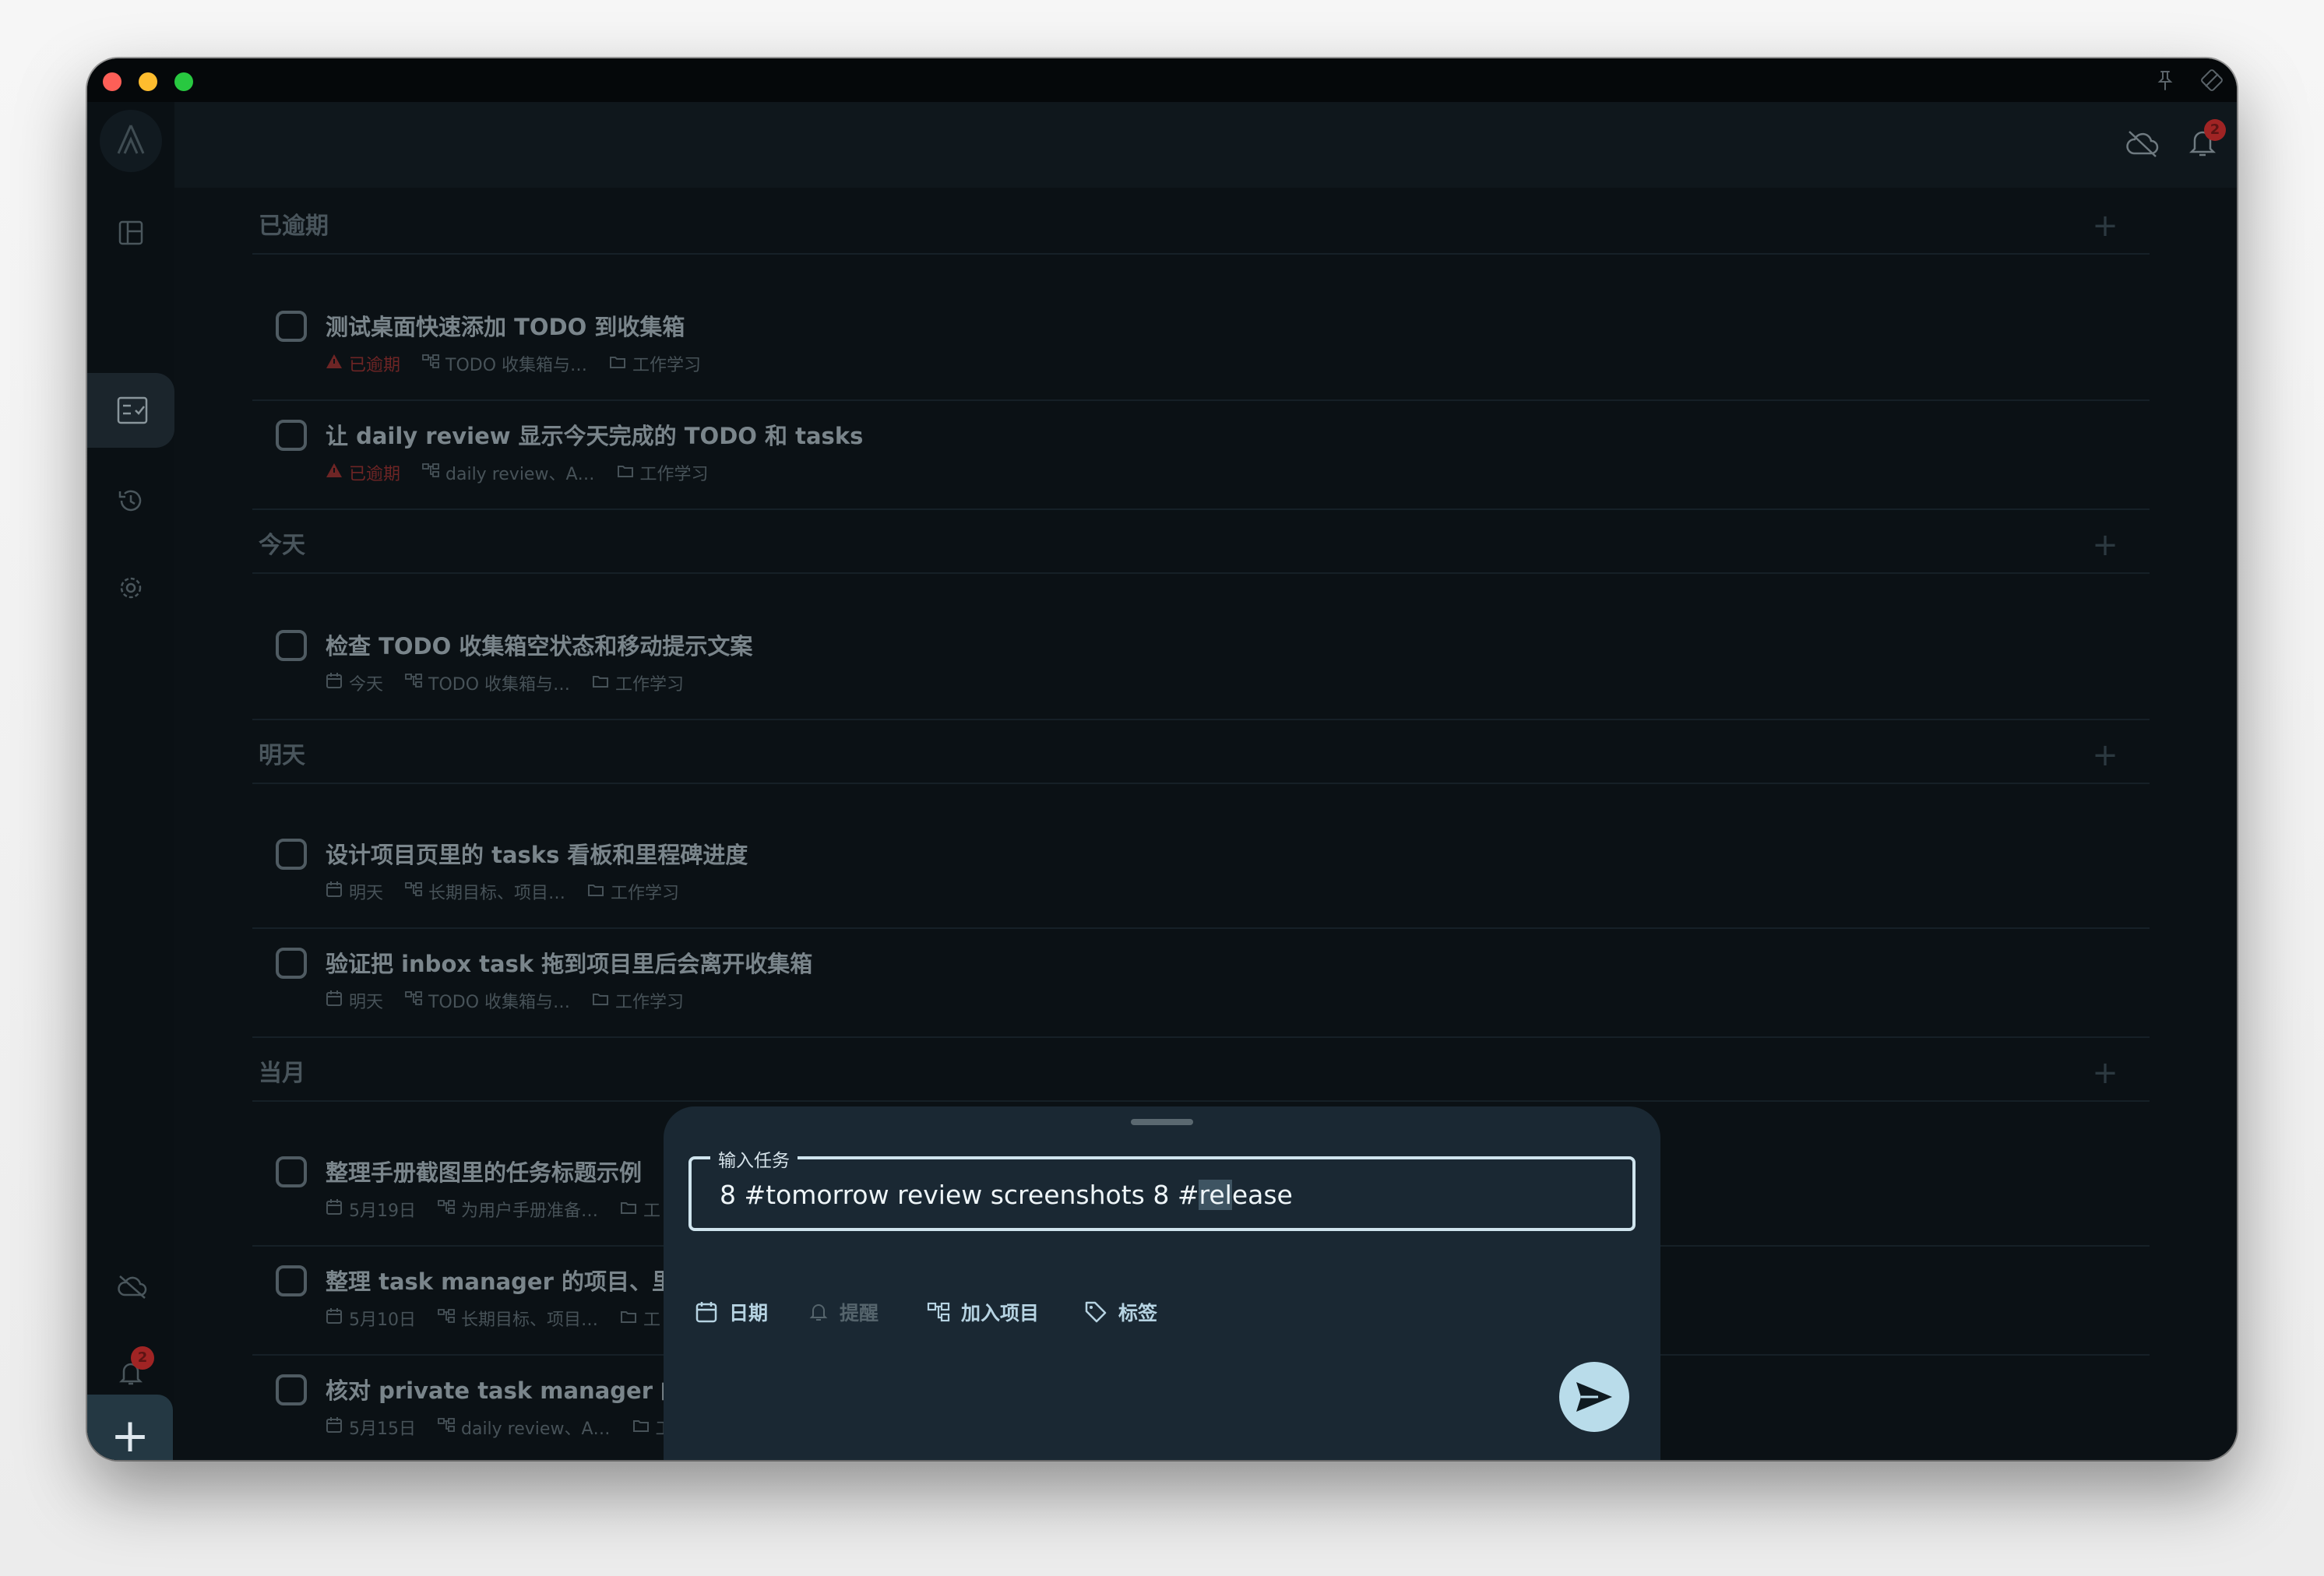 The width and height of the screenshot is (2324, 1576). I want to click on task-row: 检查 TODO 收集箱空状态和移动提示文案 今天 TODO 收集箱与… 工作学习, so click(1201, 665).